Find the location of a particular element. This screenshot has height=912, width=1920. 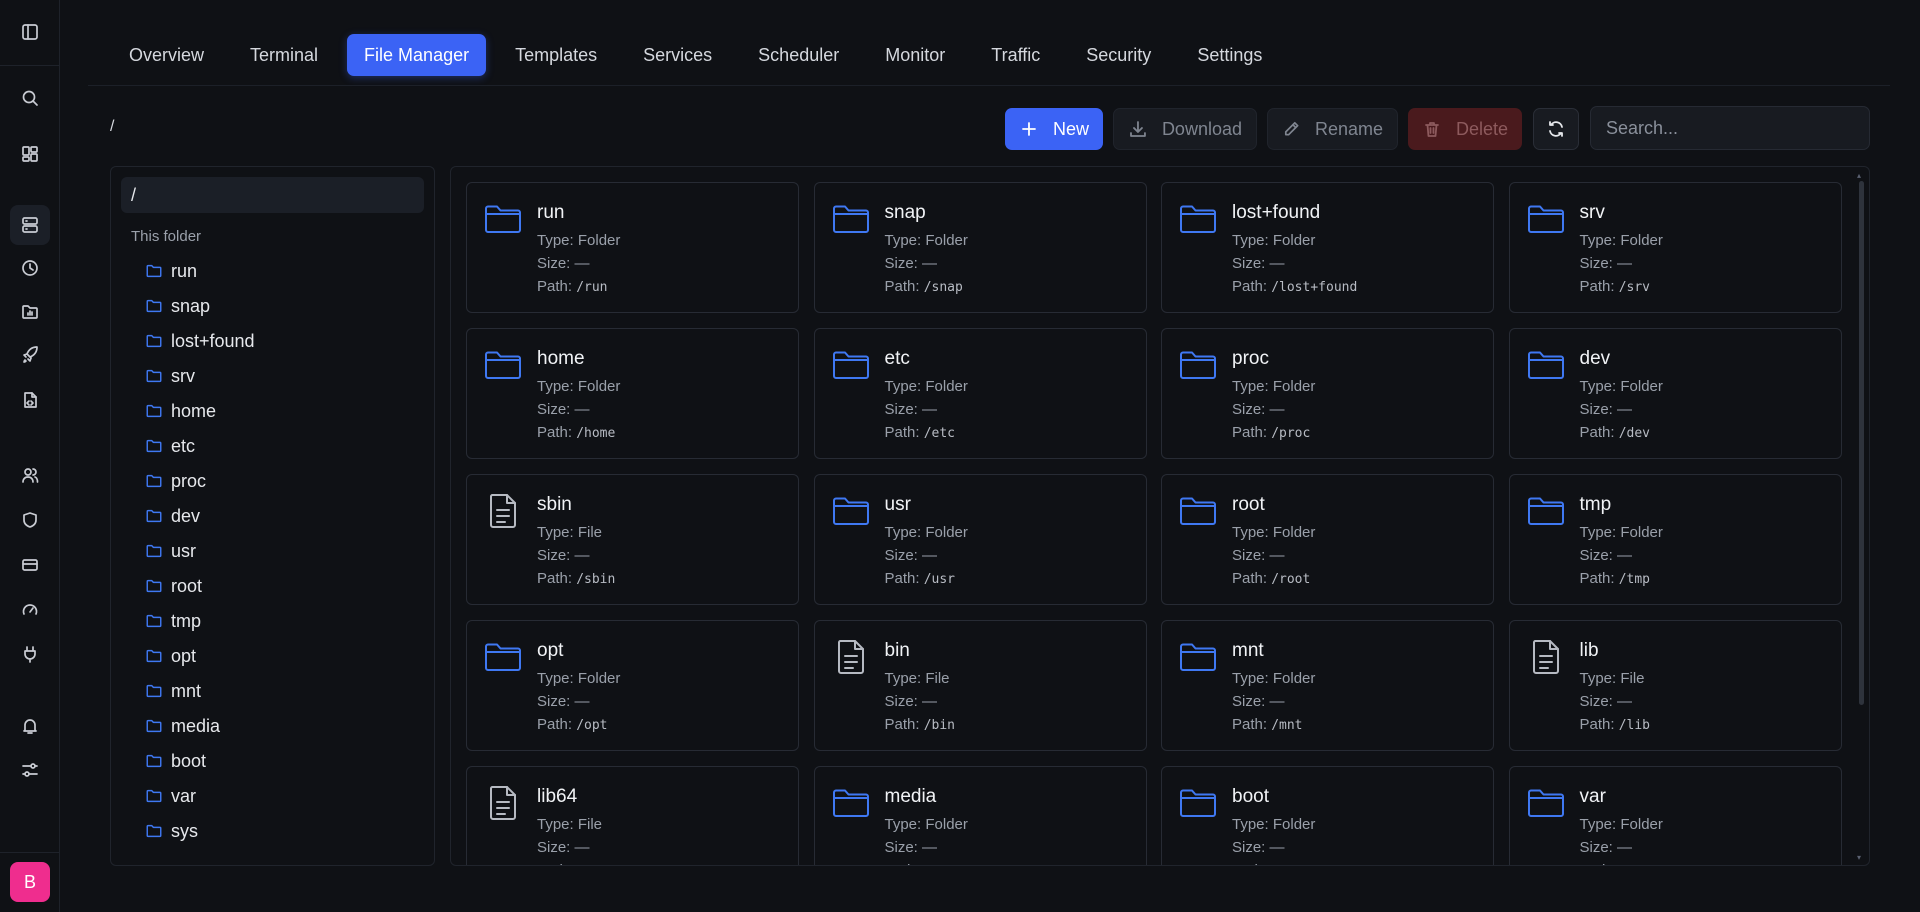

scroll-down-arrow: ▾ is located at coordinates (1861, 858).